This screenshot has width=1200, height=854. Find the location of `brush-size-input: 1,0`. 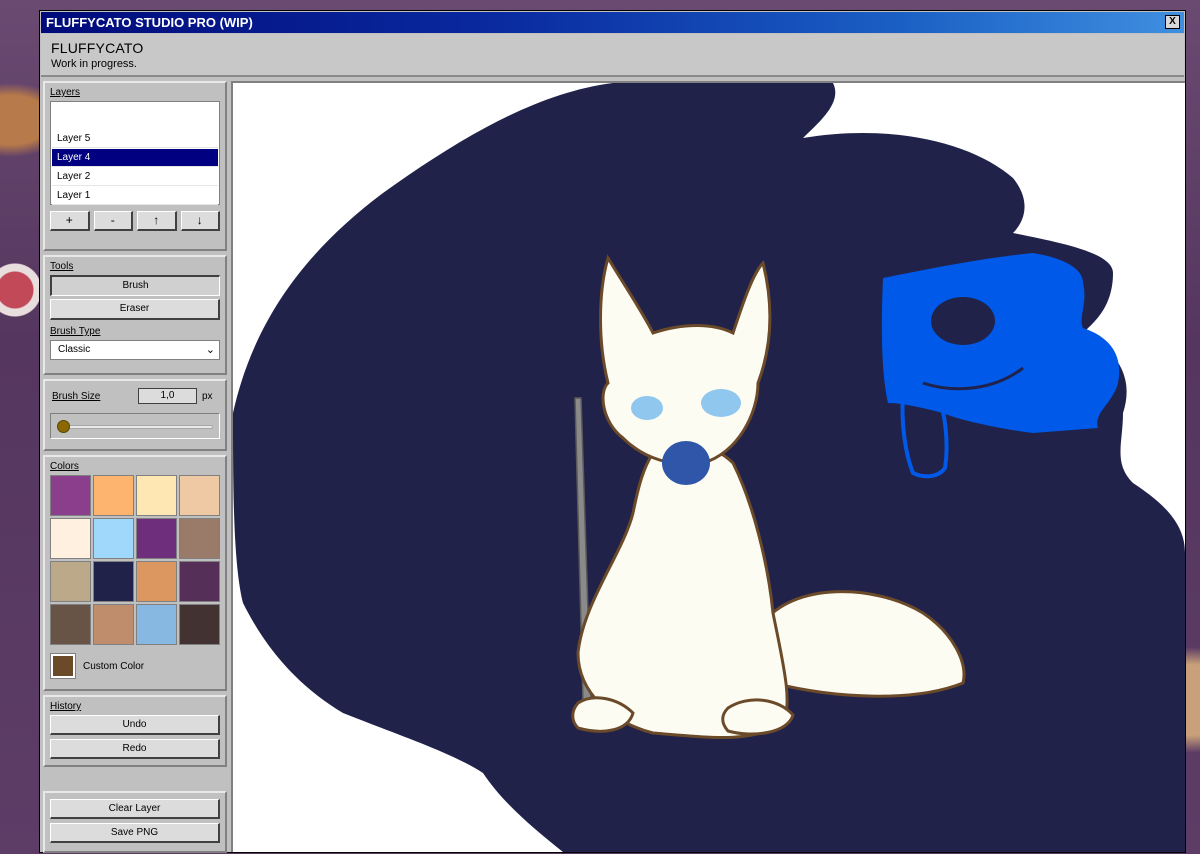

brush-size-input: 1,0 is located at coordinates (167, 396).